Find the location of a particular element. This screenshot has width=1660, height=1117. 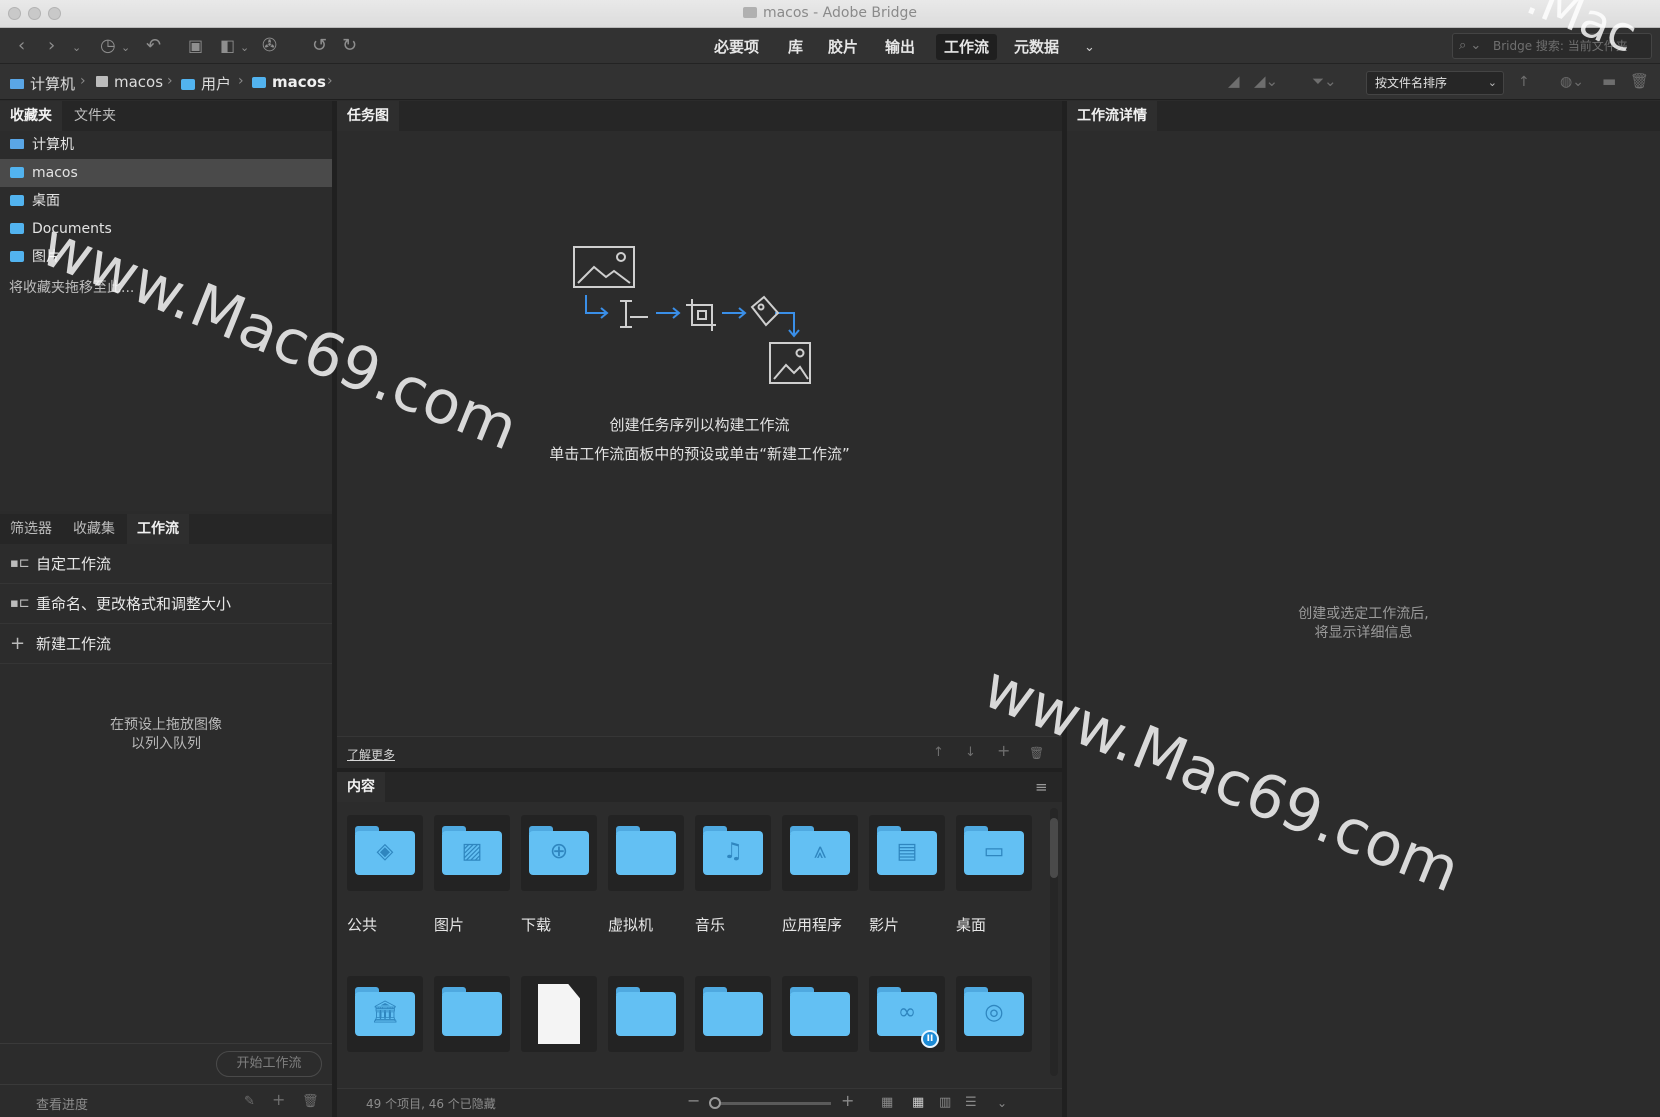

breadcrumb-computer: 计算机 is located at coordinates (42, 83).